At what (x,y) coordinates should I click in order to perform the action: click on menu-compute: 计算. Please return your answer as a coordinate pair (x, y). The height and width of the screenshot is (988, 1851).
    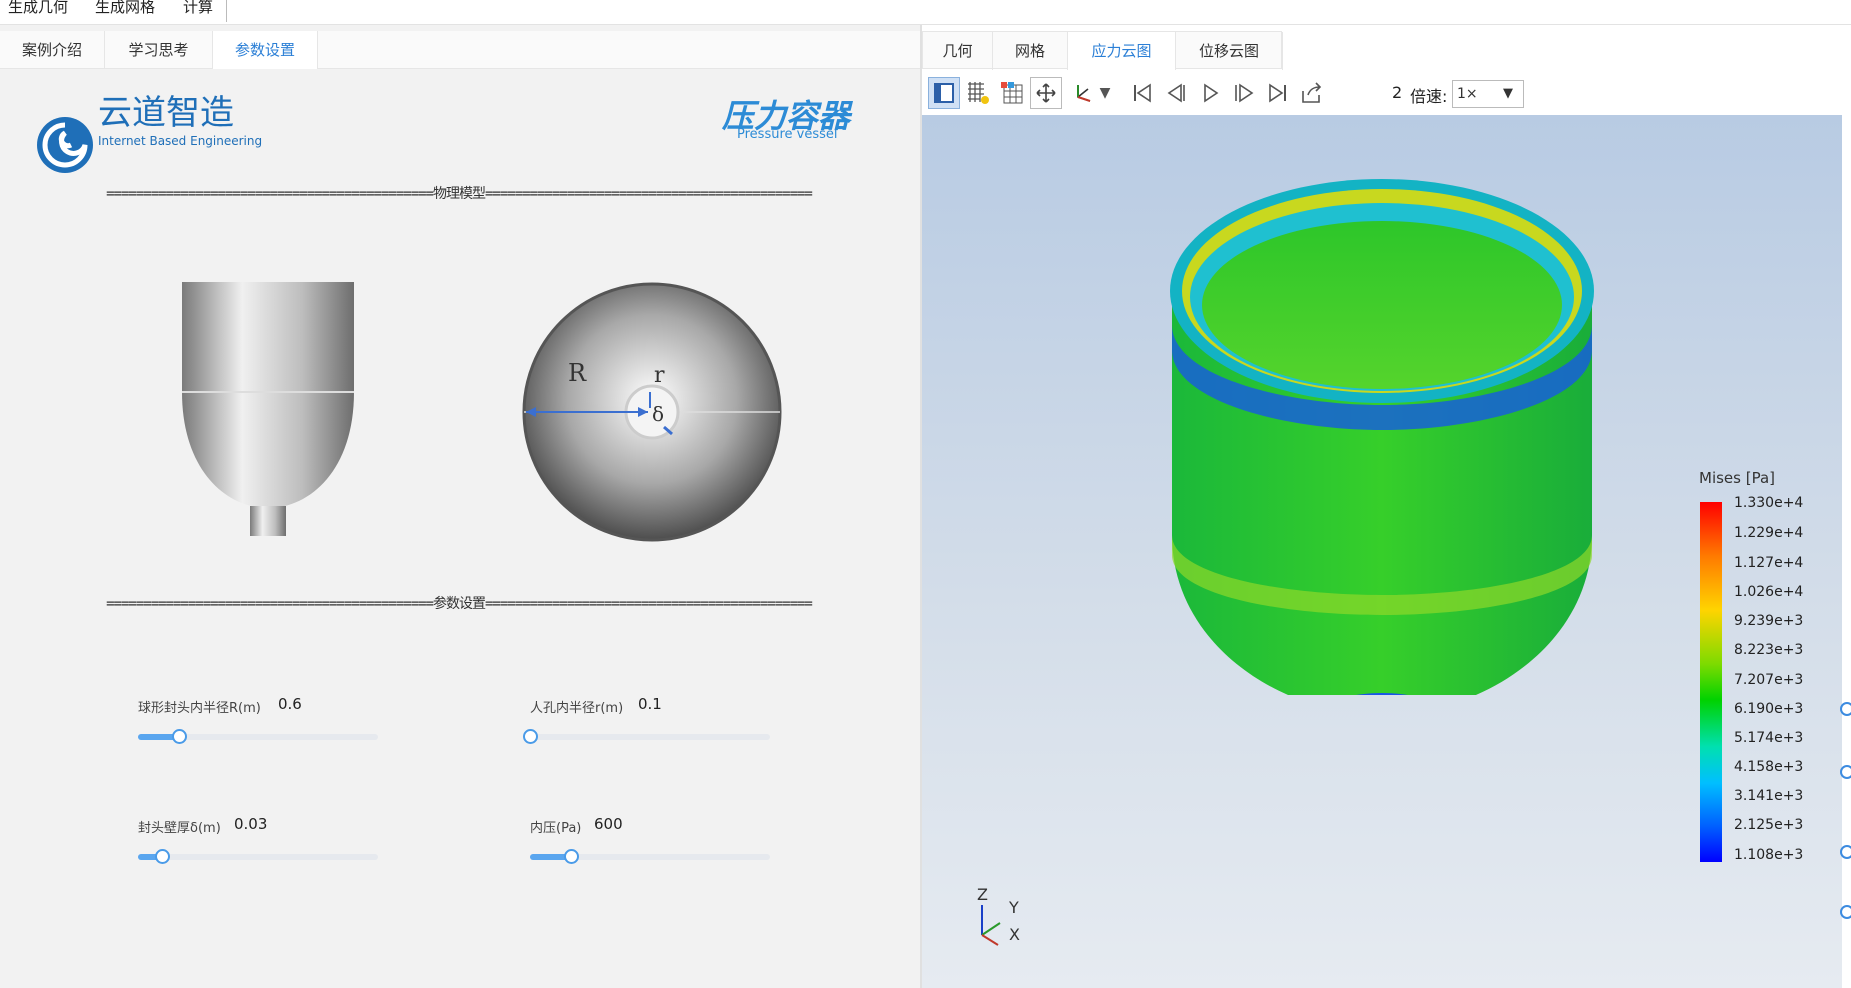
    Looking at the image, I should click on (198, 8).